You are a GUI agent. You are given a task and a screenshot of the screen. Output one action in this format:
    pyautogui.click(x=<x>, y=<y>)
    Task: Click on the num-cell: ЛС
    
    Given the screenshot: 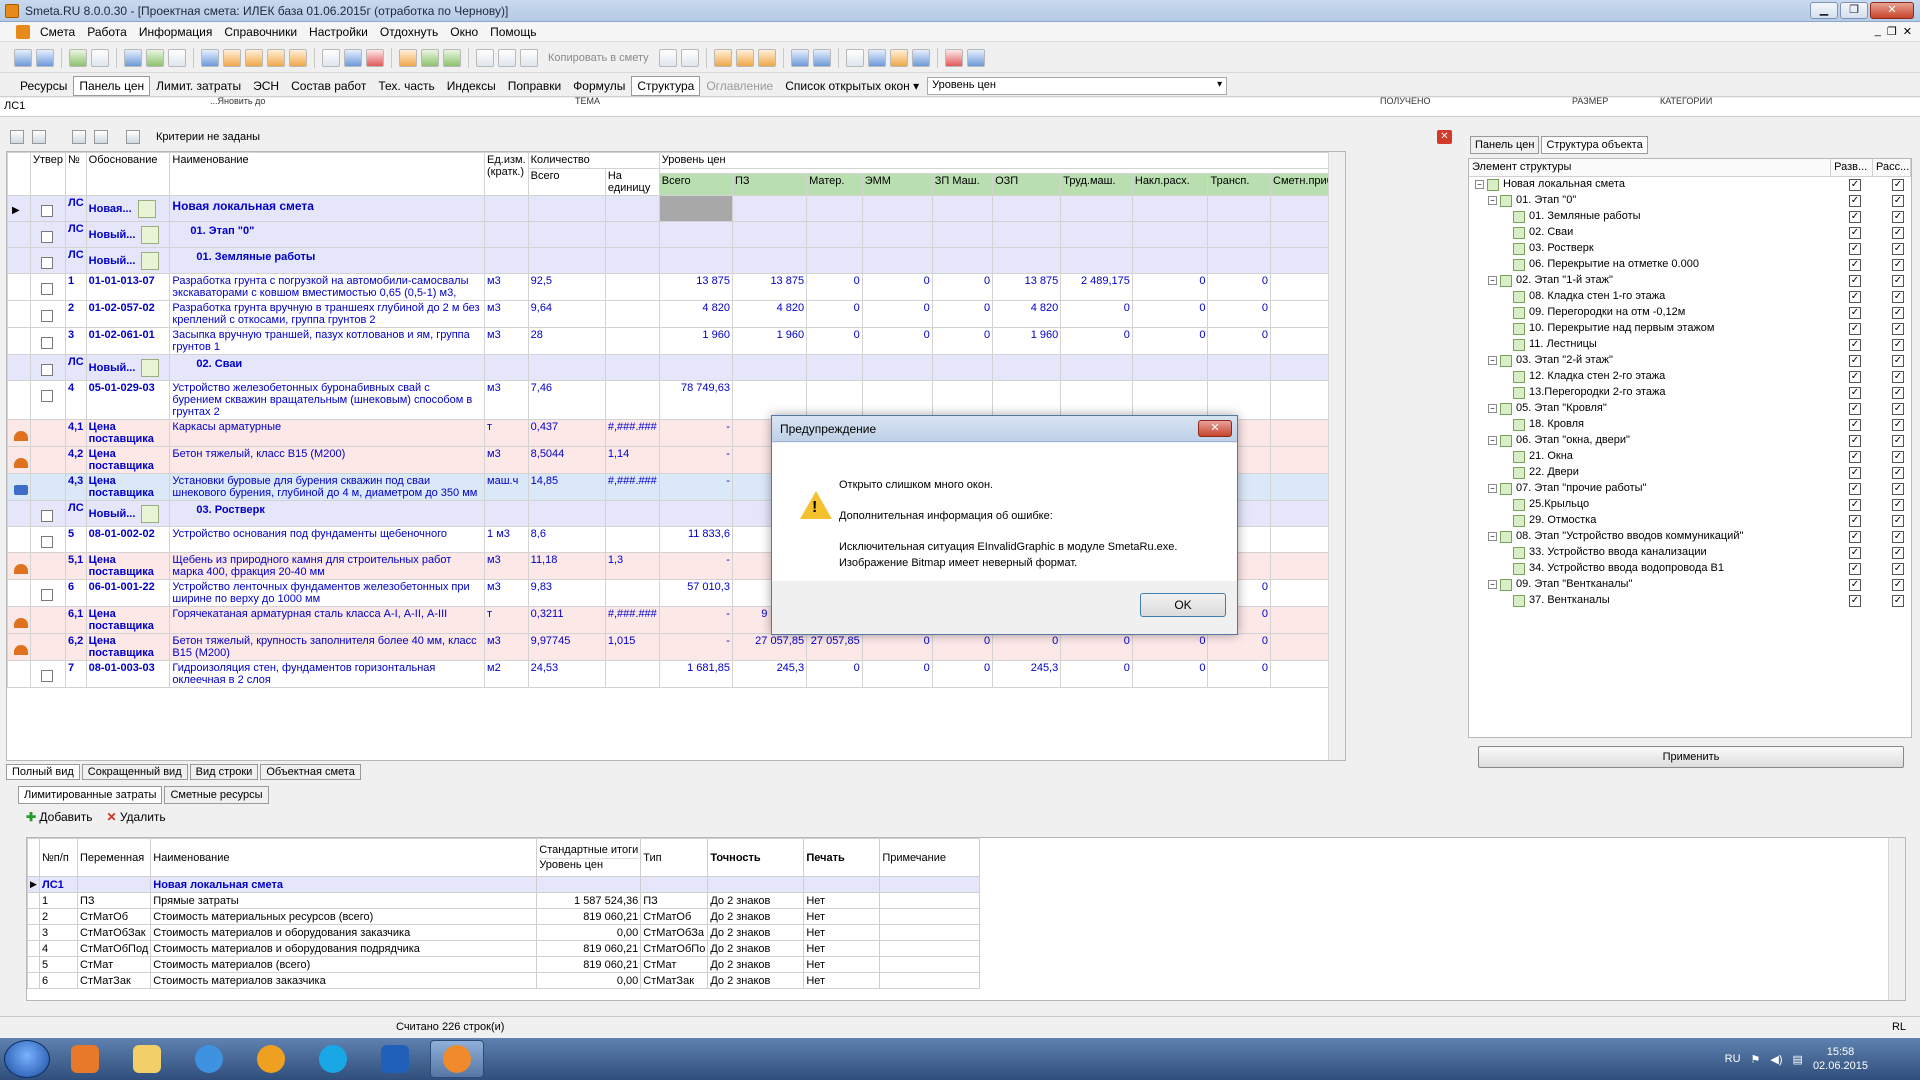 What is the action you would take?
    pyautogui.click(x=75, y=260)
    